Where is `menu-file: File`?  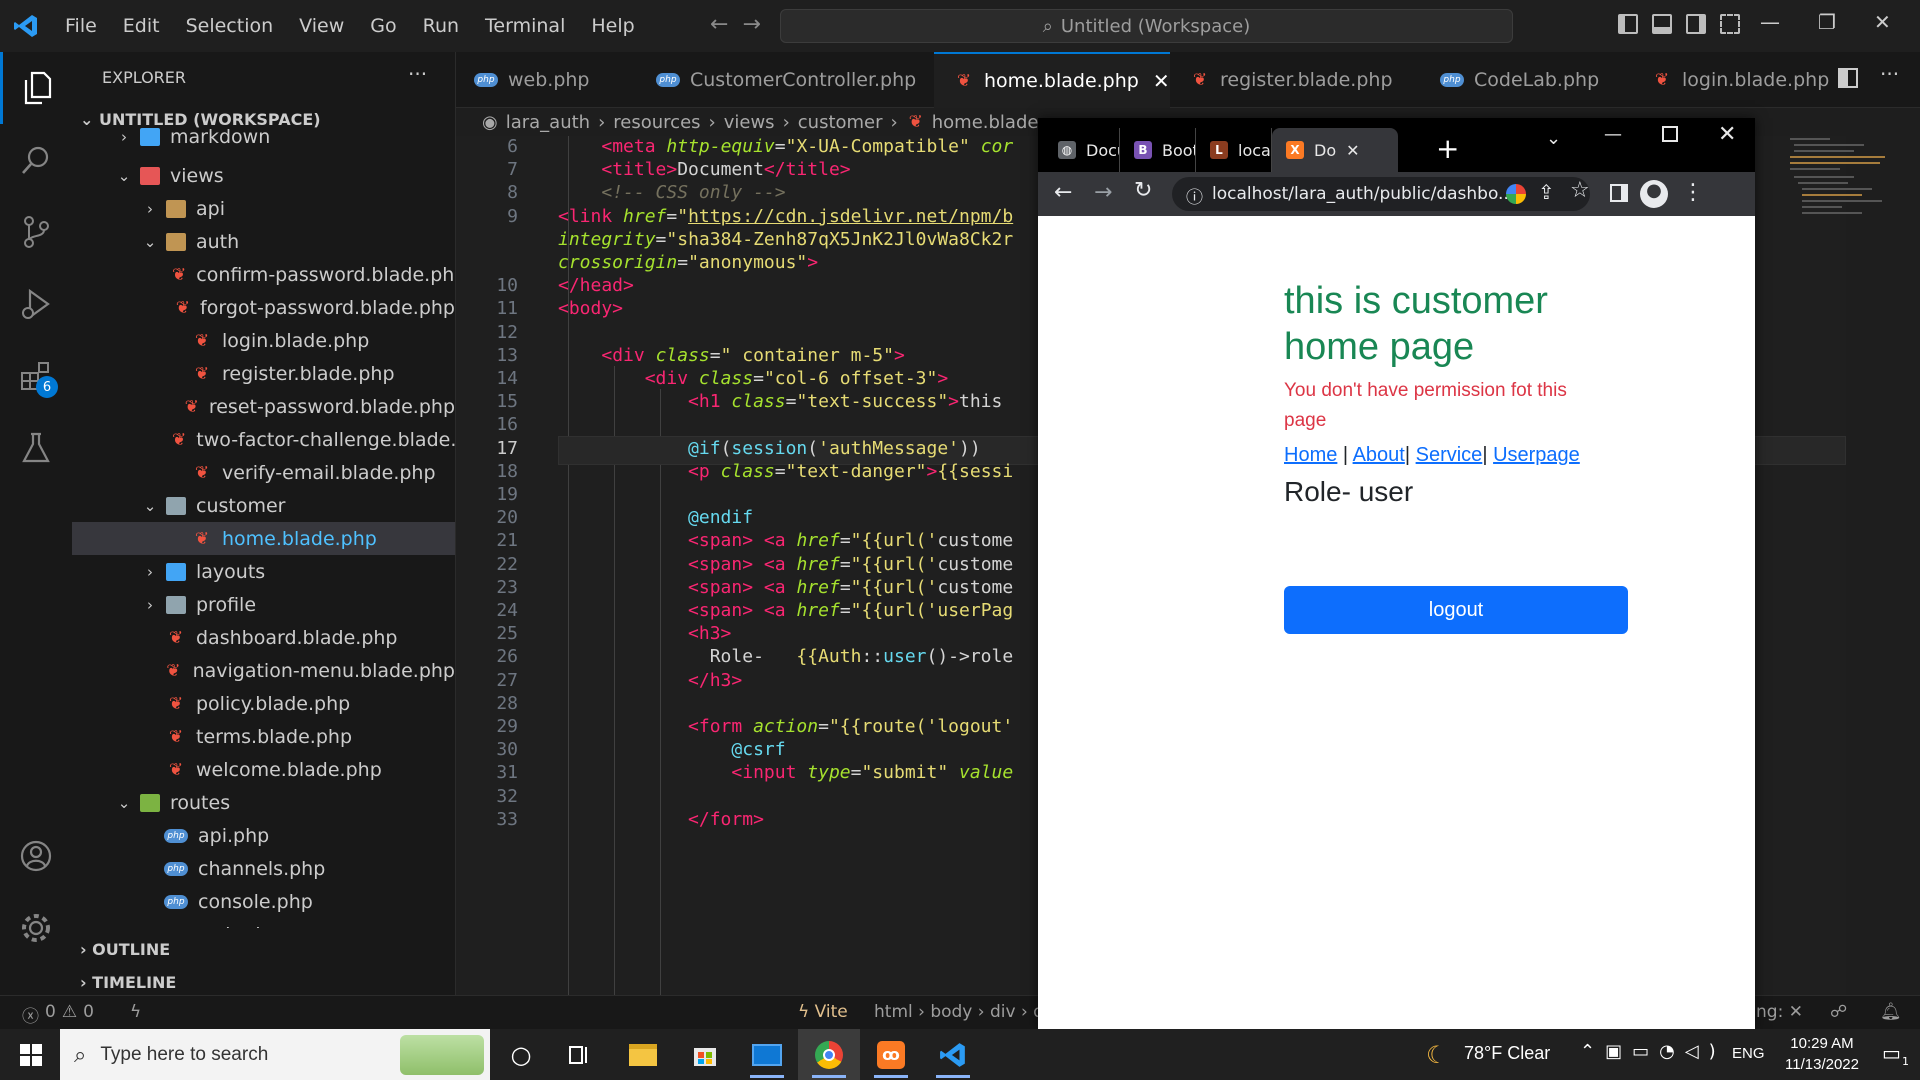
menu-file: File is located at coordinates (81, 26).